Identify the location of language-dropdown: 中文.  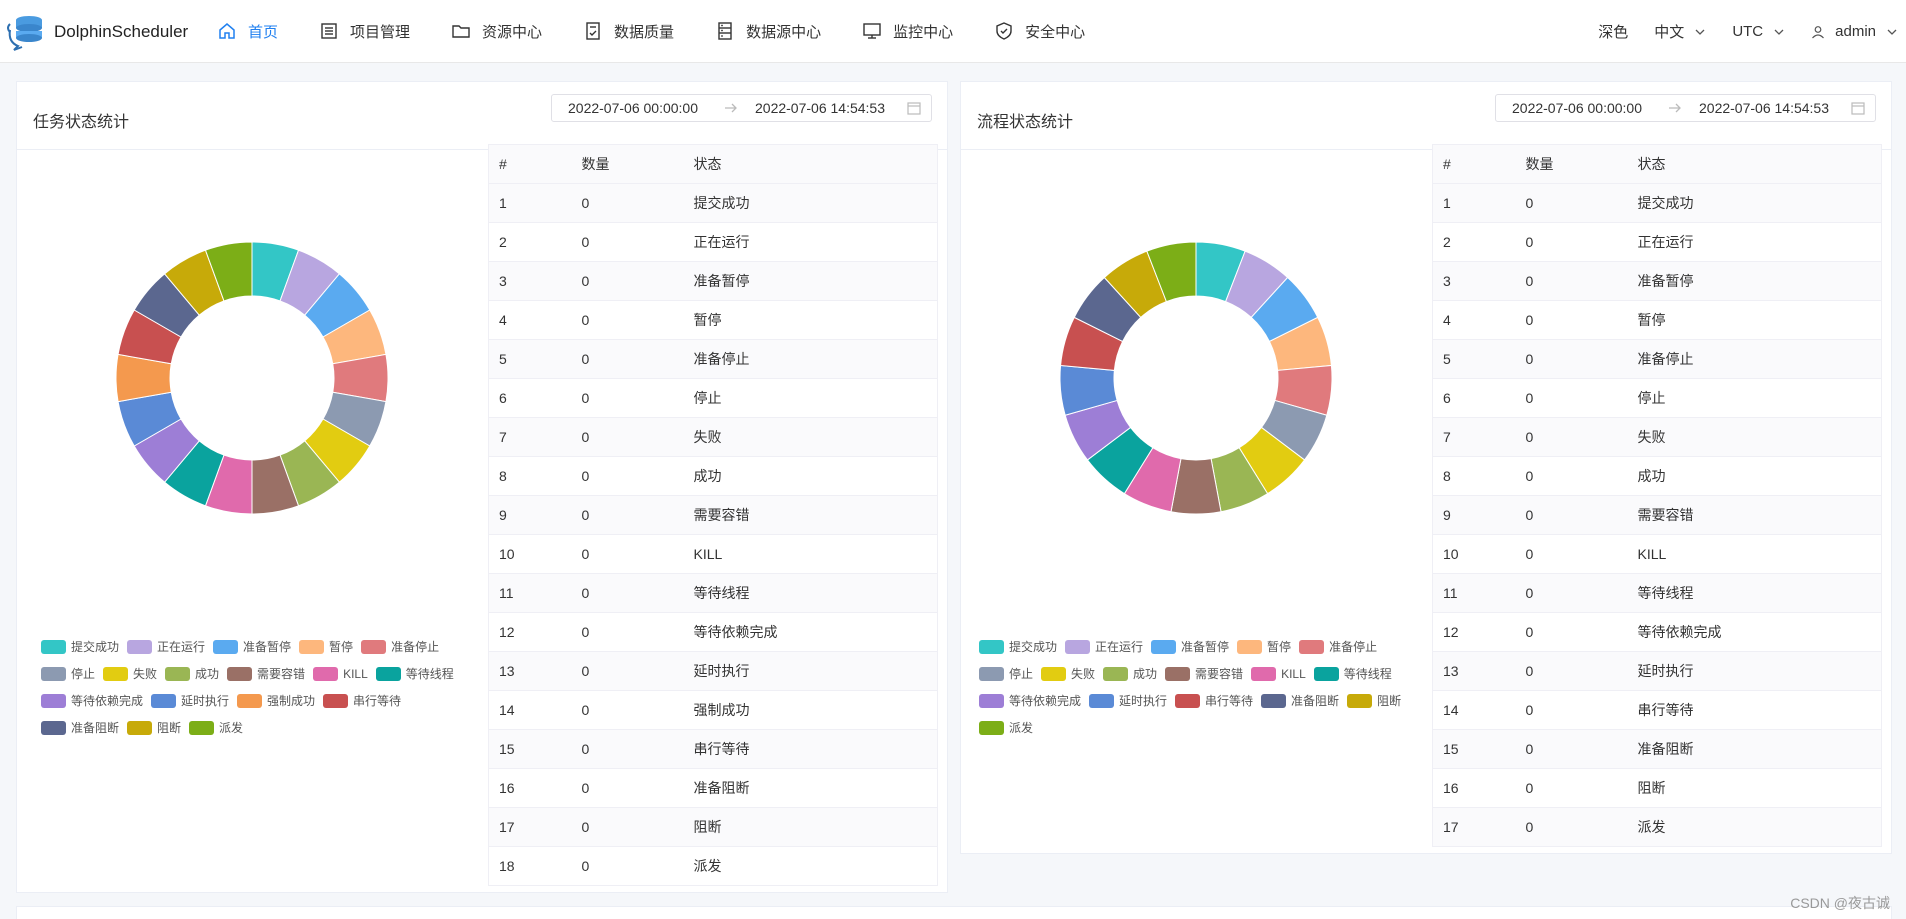
(1680, 31).